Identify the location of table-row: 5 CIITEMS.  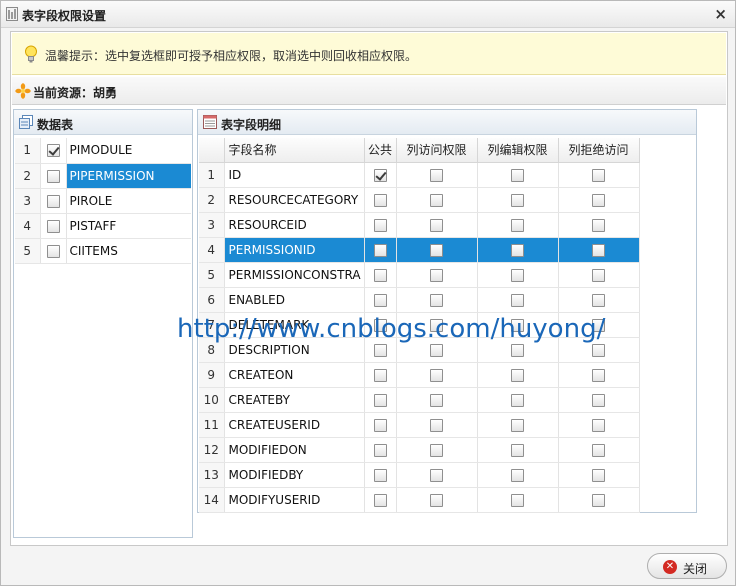
(103, 251).